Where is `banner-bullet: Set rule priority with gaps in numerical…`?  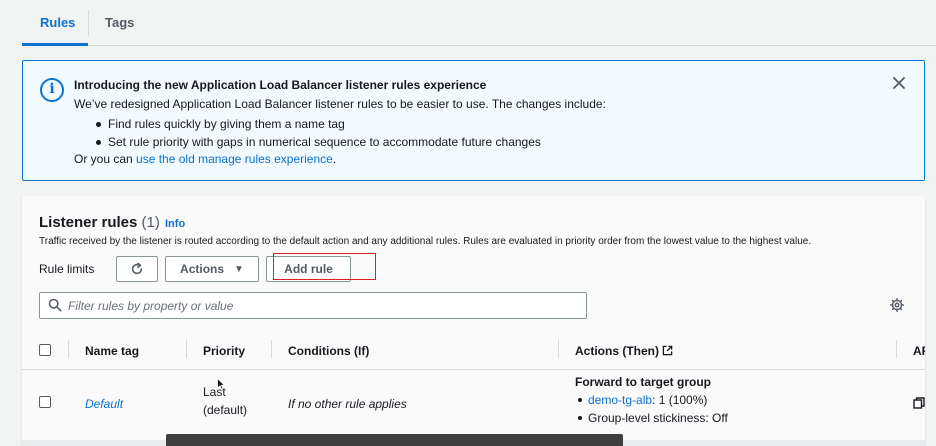
banner-bullet: Set rule priority with gaps in numerical… is located at coordinates (317, 142).